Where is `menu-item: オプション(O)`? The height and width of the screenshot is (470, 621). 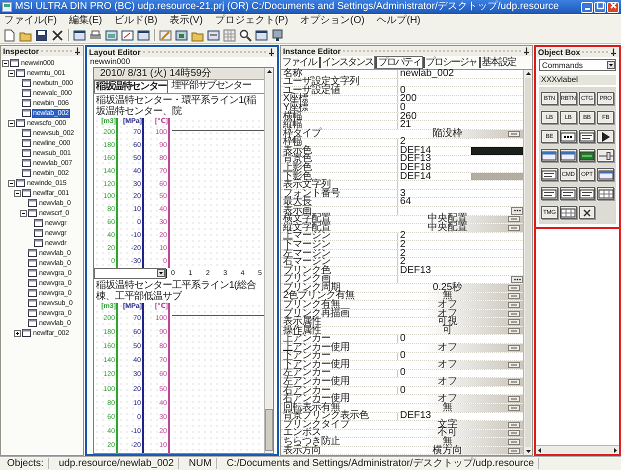 menu-item: オプション(O) is located at coordinates (332, 20).